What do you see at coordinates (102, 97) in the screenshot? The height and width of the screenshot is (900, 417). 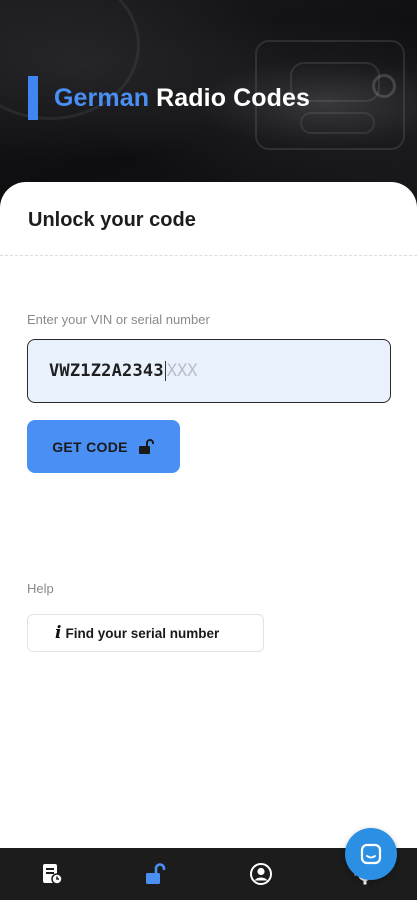 I see `app-title-accent: German` at bounding box center [102, 97].